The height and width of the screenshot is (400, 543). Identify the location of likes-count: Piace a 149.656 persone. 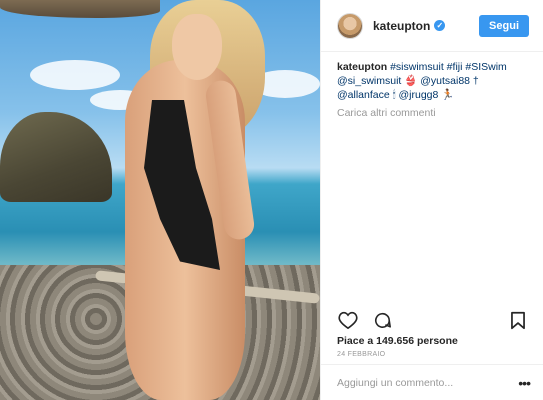
(397, 341).